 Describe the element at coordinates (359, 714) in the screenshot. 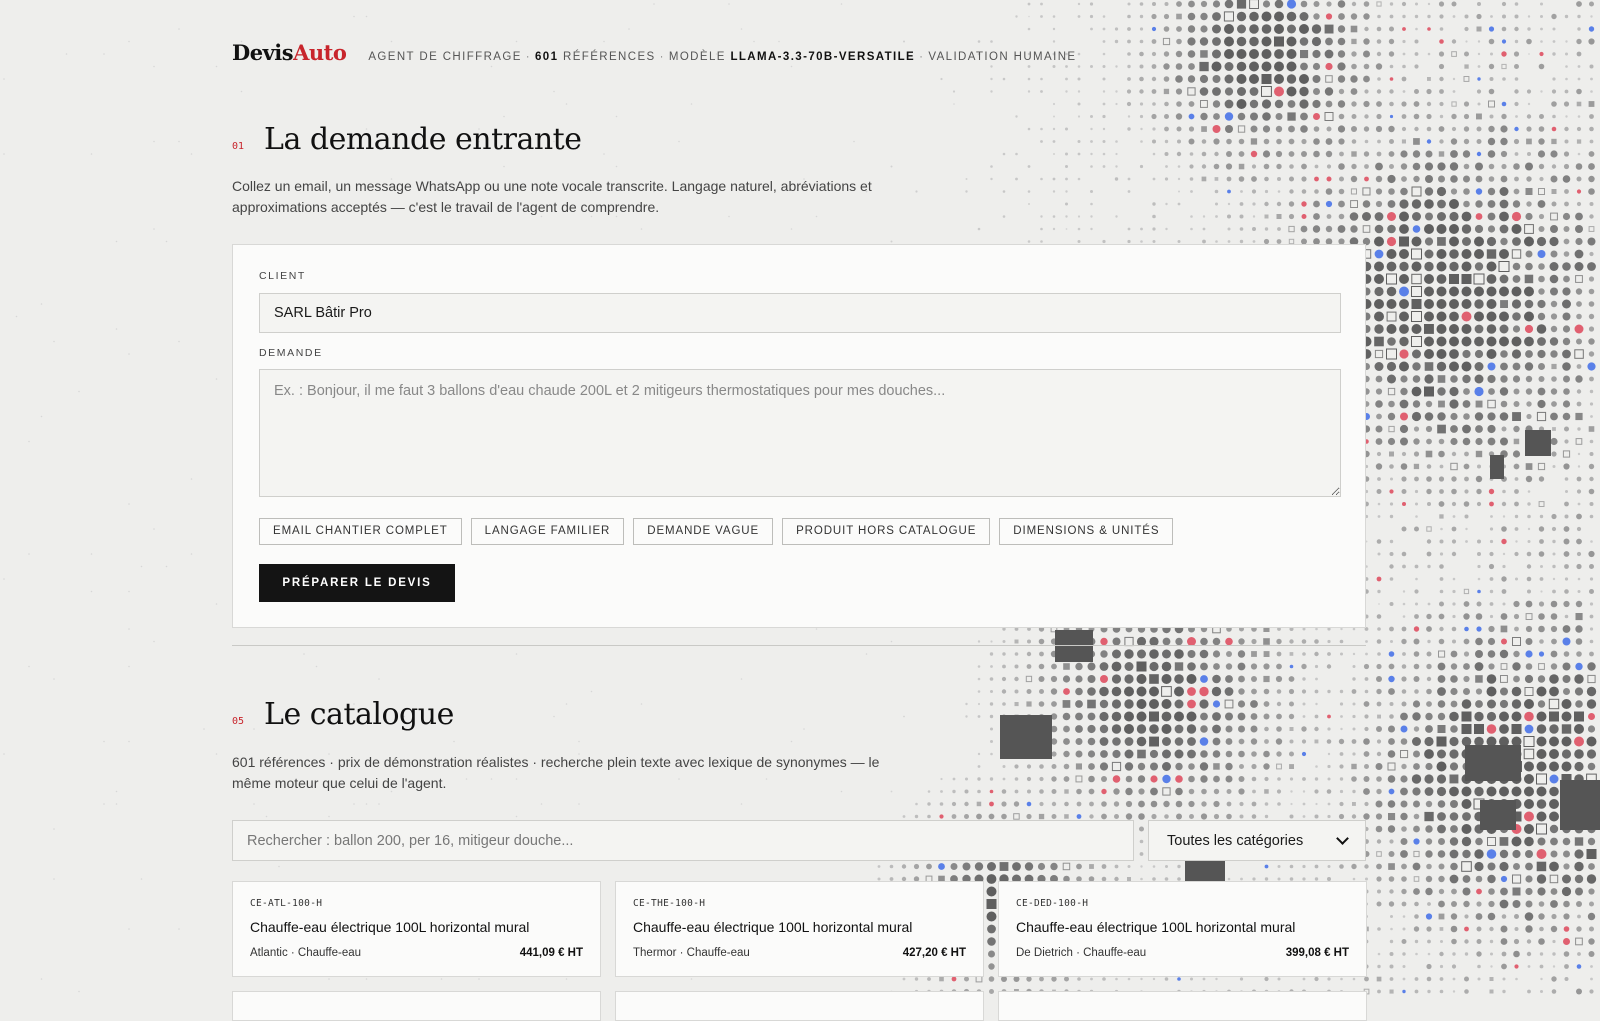

I see `section-title: Le catalogue` at that location.